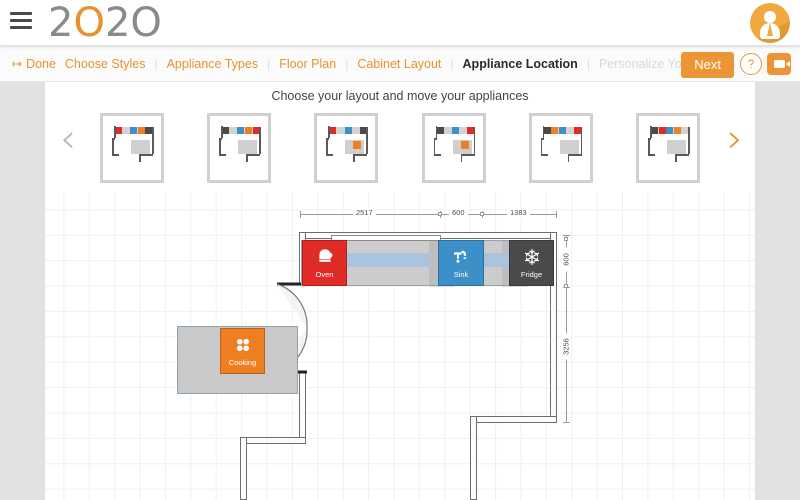 This screenshot has width=800, height=500. I want to click on user-avatar-icon, so click(770, 23).